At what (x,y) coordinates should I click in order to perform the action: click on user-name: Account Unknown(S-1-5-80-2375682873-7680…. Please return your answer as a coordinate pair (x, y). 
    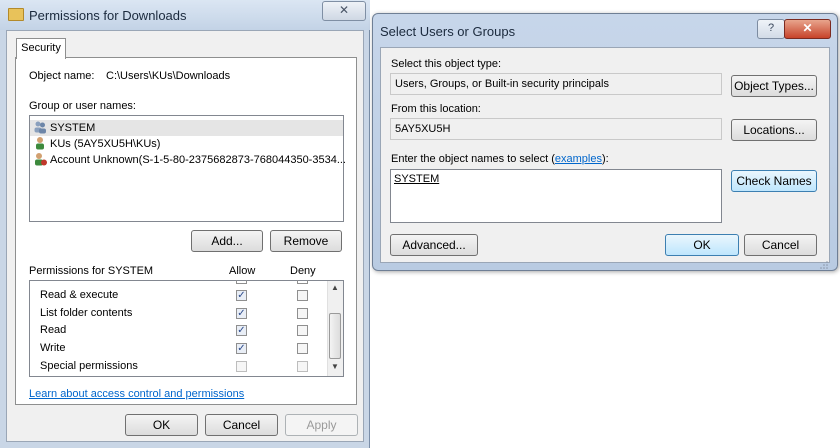
    Looking at the image, I should click on (198, 160).